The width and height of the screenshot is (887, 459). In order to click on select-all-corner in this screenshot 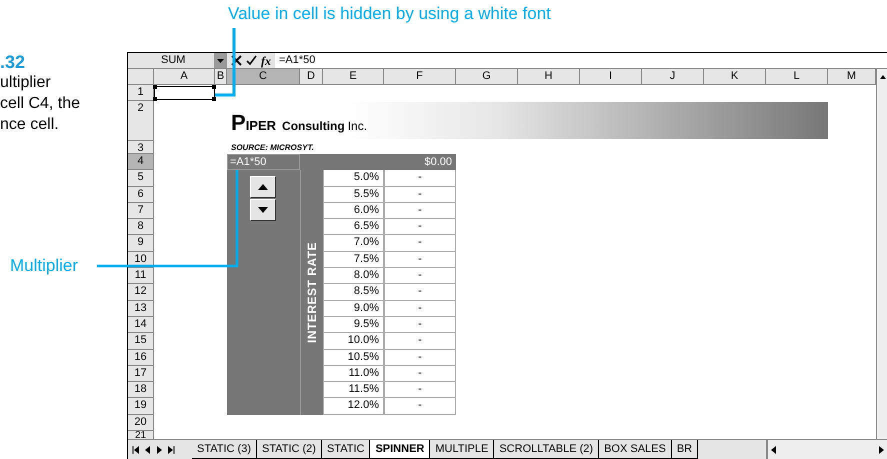, I will do `click(141, 77)`.